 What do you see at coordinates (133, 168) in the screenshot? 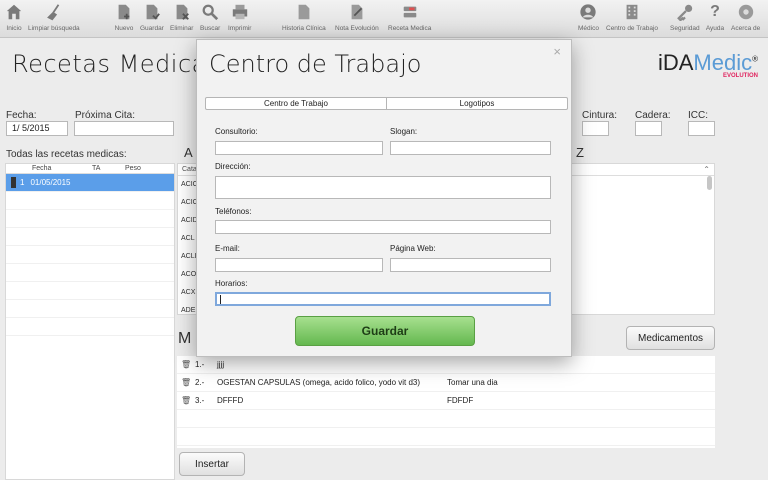
I see `col-peso: Peso` at bounding box center [133, 168].